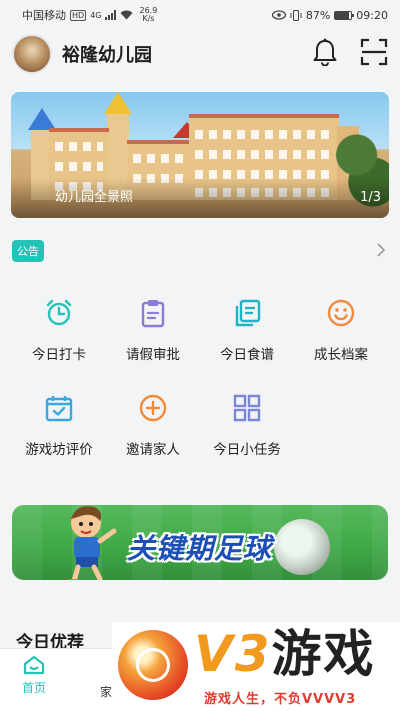 The height and width of the screenshot is (711, 400). What do you see at coordinates (200, 15) in the screenshot?
I see `status-bar: 中国移动 HD 4G 26.9 K/s 87% 09:20` at bounding box center [200, 15].